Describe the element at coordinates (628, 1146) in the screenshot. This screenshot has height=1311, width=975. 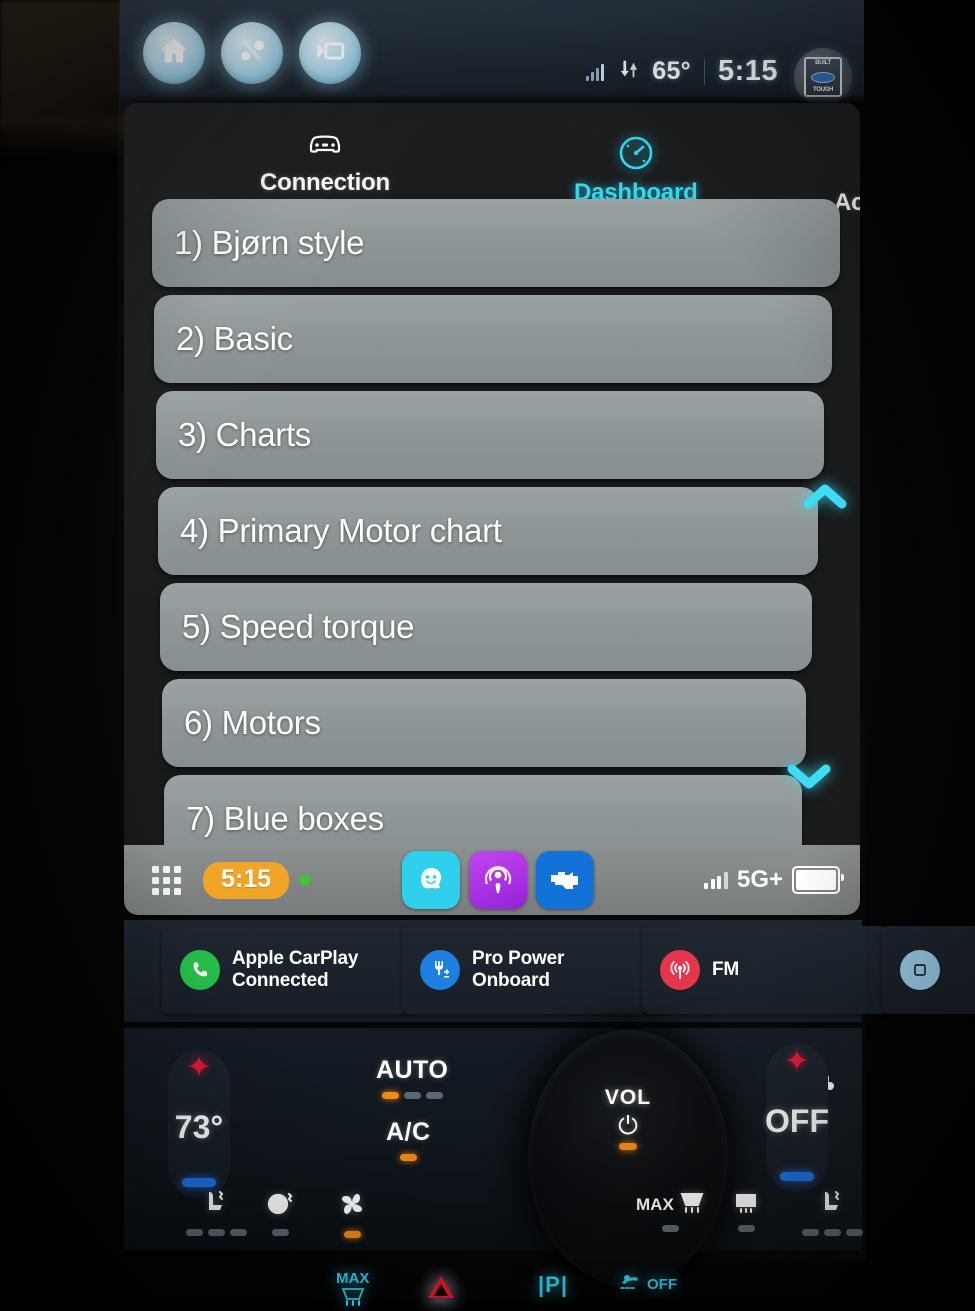
I see `volume-indicator` at that location.